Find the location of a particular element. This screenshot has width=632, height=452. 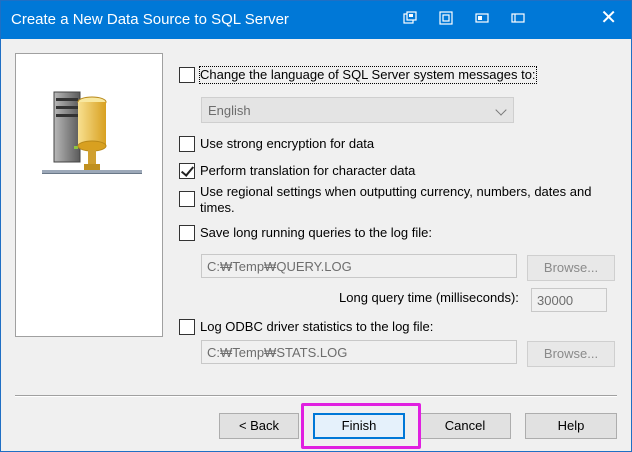

chevron-down-icon is located at coordinates (501, 110).